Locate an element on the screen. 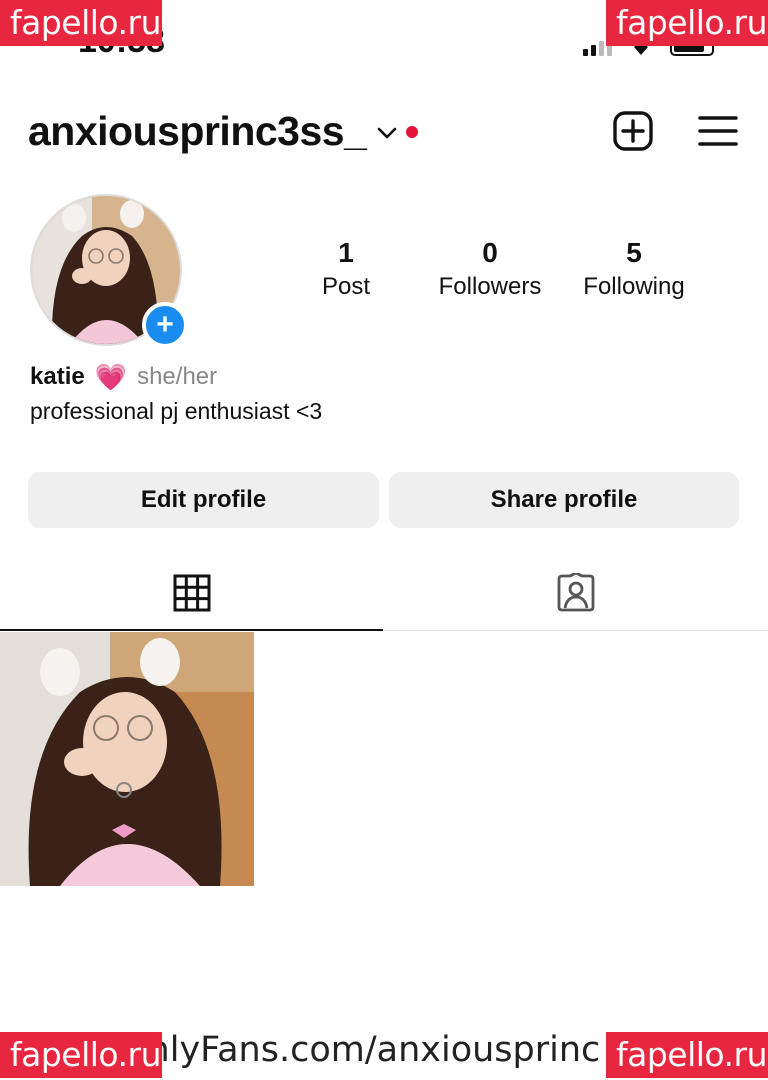  stat-followers: 0 Followers is located at coordinates (490, 270).